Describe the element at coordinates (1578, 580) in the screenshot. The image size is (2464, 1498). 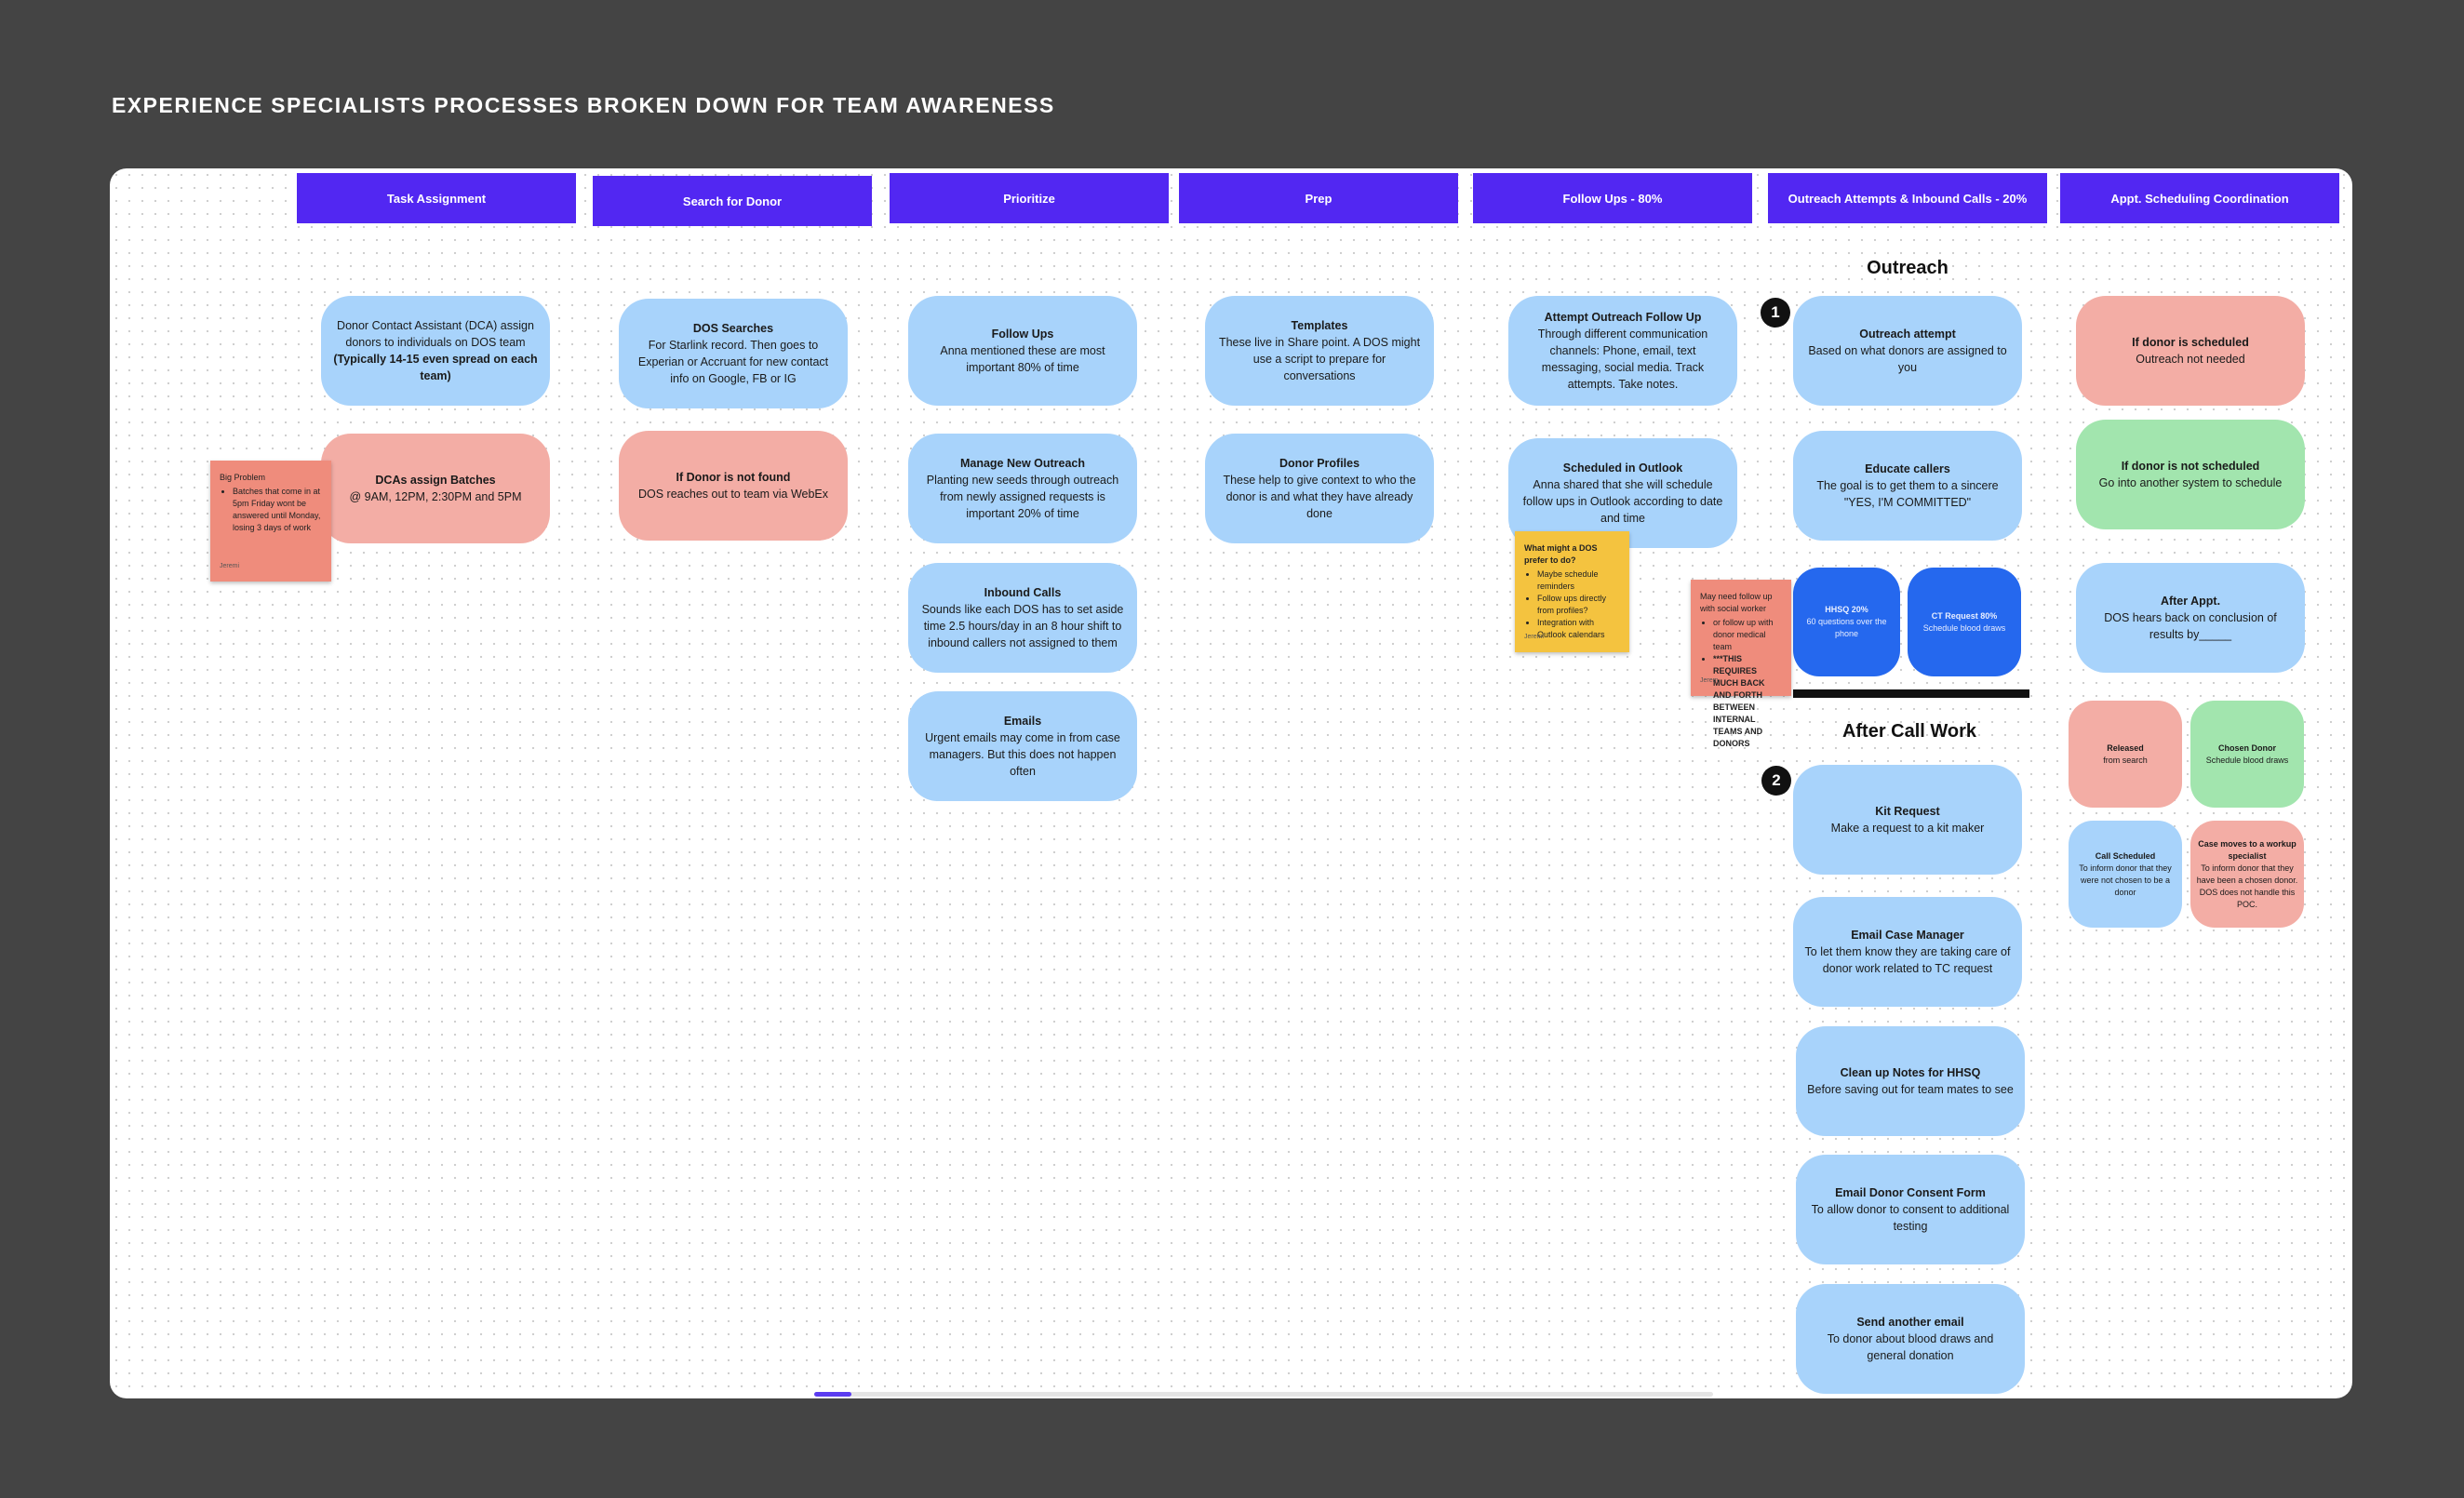
I see `sticky-bullet: Maybe schedule reminders` at that location.